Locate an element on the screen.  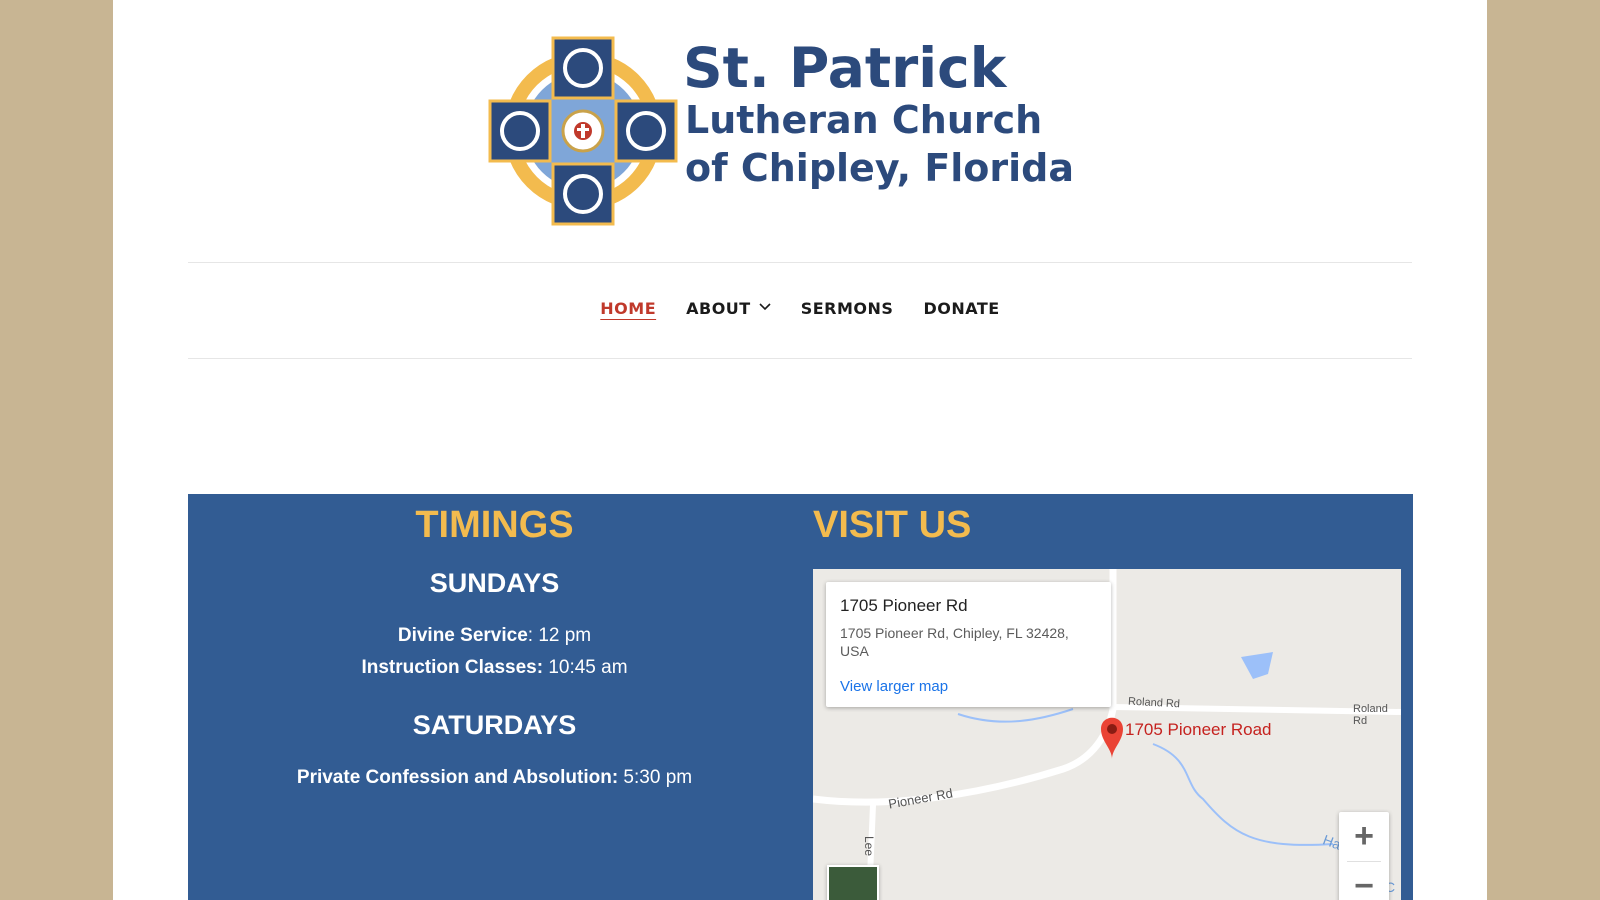
zoom-in-button: + is located at coordinates (1364, 836).